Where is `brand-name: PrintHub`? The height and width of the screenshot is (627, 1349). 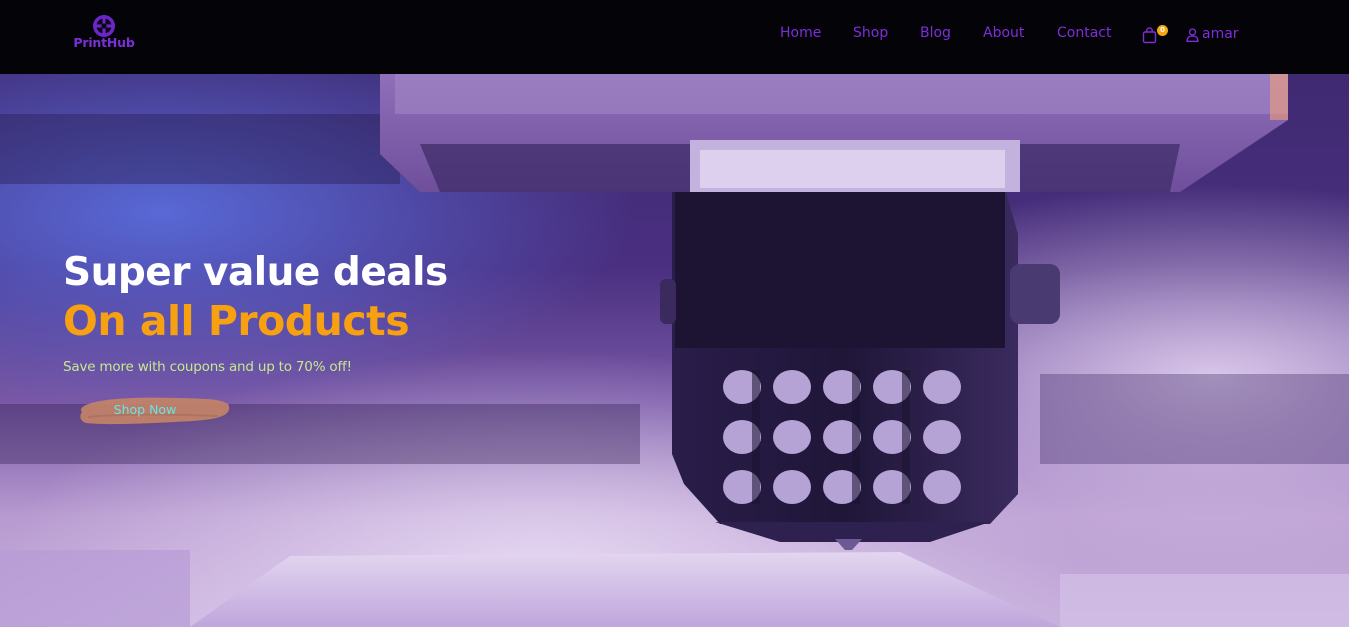
brand-name: PrintHub is located at coordinates (104, 42).